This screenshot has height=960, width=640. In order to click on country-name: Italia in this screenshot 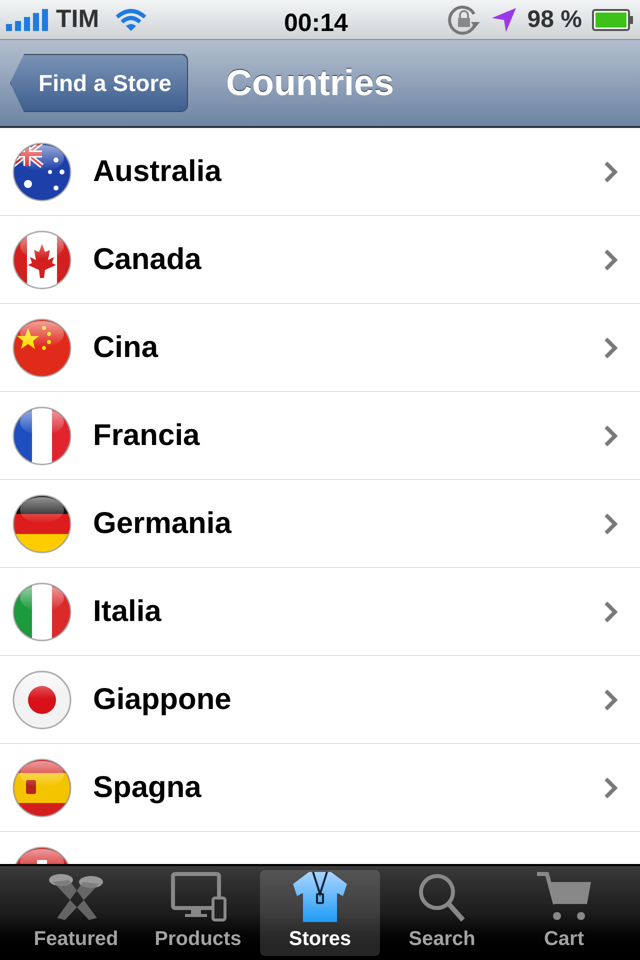, I will do `click(127, 612)`.